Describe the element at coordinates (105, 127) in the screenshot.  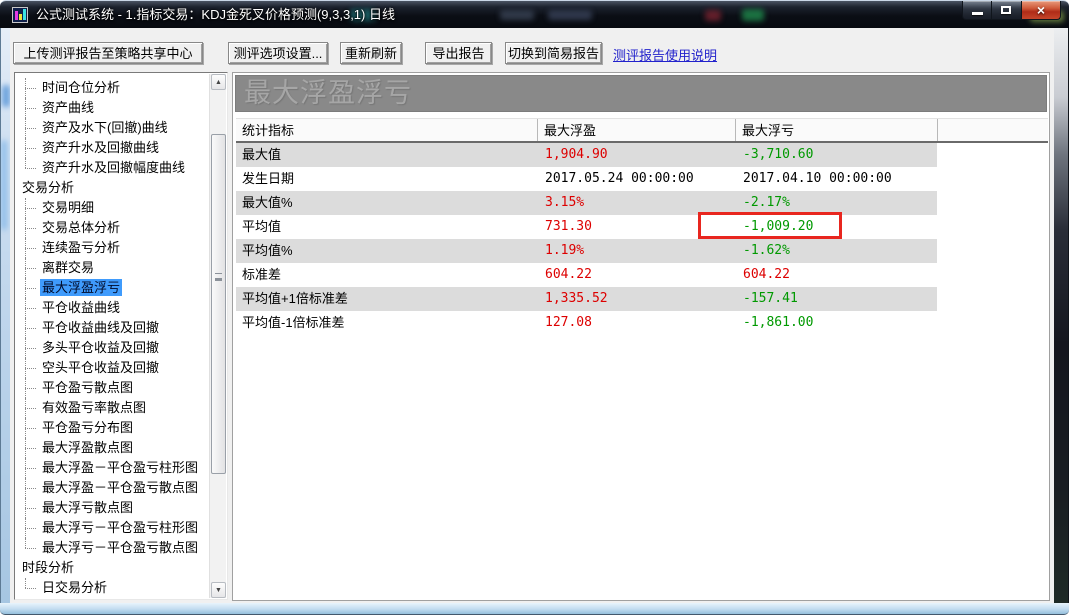
I see `sidebar-item-label: 资产及水下(回撤)曲线` at that location.